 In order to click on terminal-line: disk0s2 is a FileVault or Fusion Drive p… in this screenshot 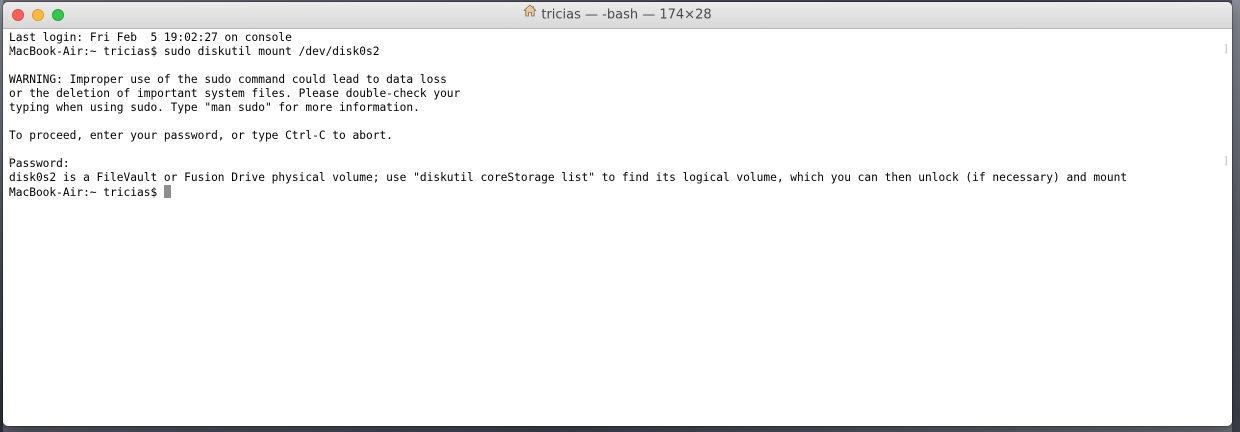, I will do `click(568, 177)`.